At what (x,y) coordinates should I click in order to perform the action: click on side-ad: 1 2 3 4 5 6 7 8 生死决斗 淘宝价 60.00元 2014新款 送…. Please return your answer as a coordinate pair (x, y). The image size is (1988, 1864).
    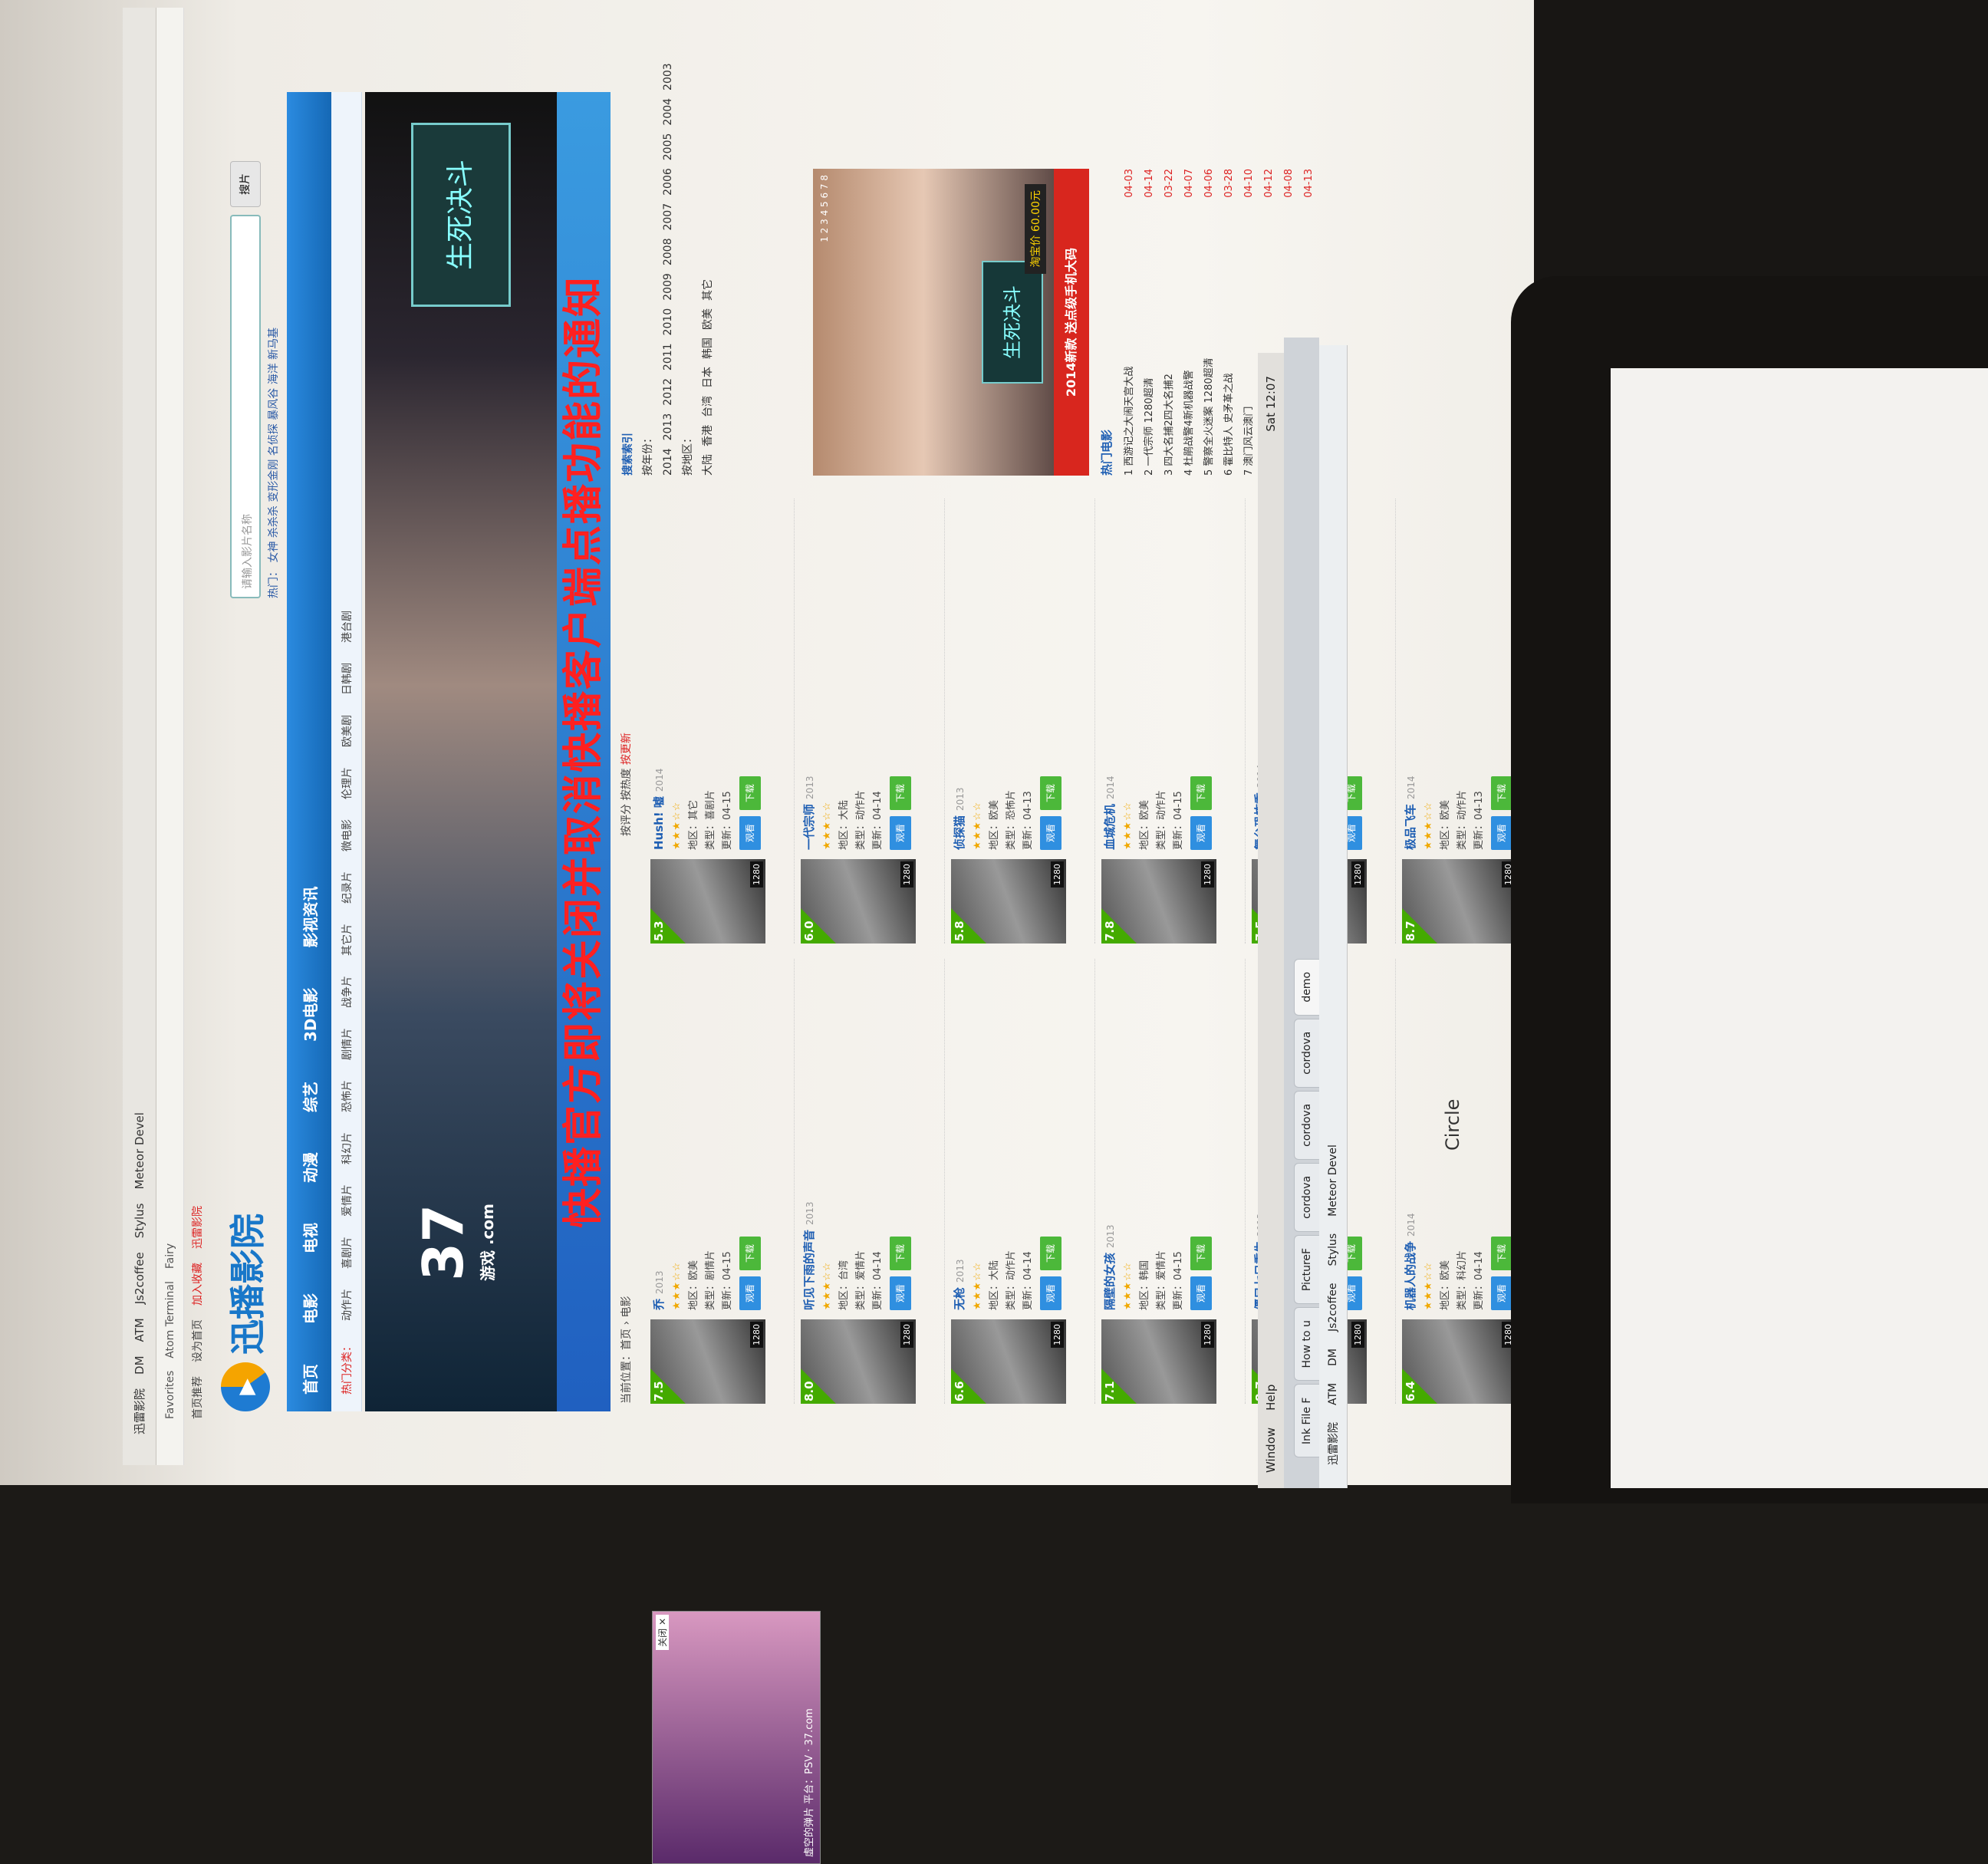
    Looking at the image, I should click on (951, 322).